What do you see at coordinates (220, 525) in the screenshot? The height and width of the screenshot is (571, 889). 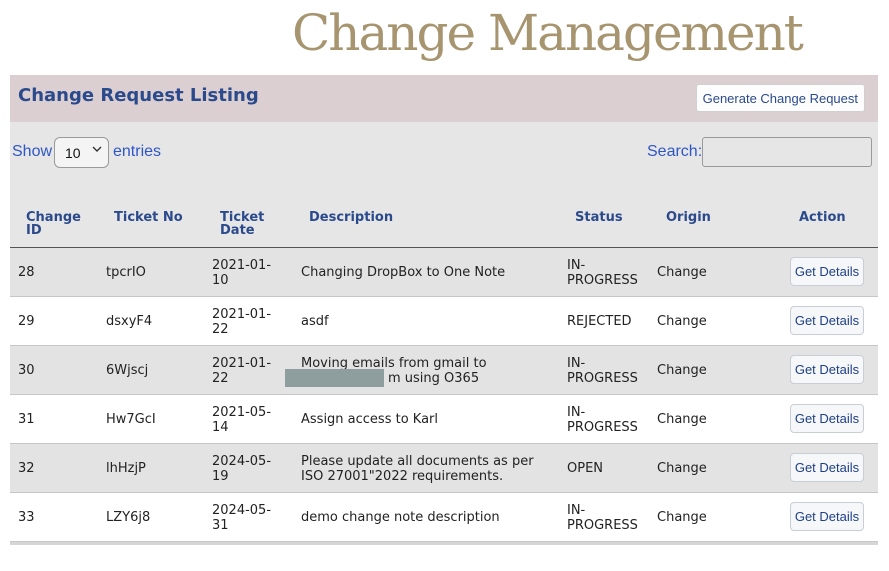 I see `date-part: 31` at bounding box center [220, 525].